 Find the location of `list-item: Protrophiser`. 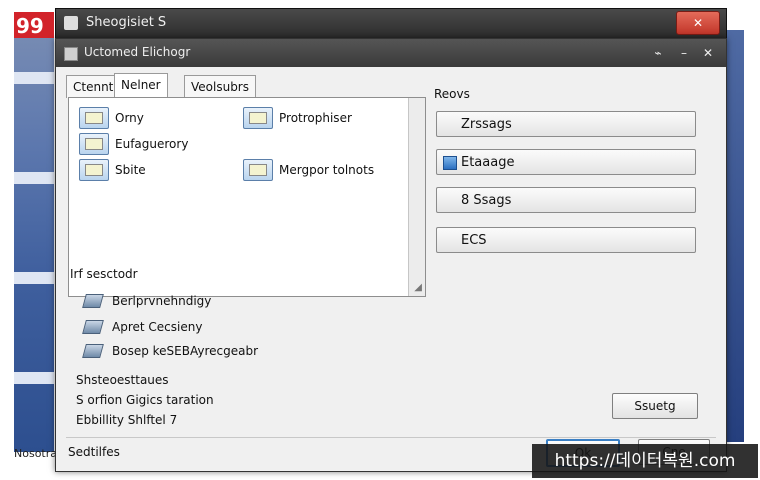

list-item: Protrophiser is located at coordinates (297, 118).